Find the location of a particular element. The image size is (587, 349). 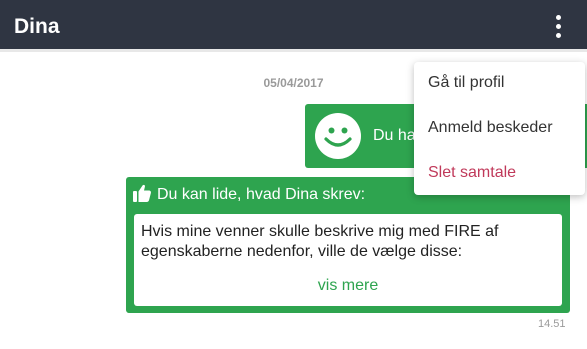

thumbs-up-icon is located at coordinates (142, 195).